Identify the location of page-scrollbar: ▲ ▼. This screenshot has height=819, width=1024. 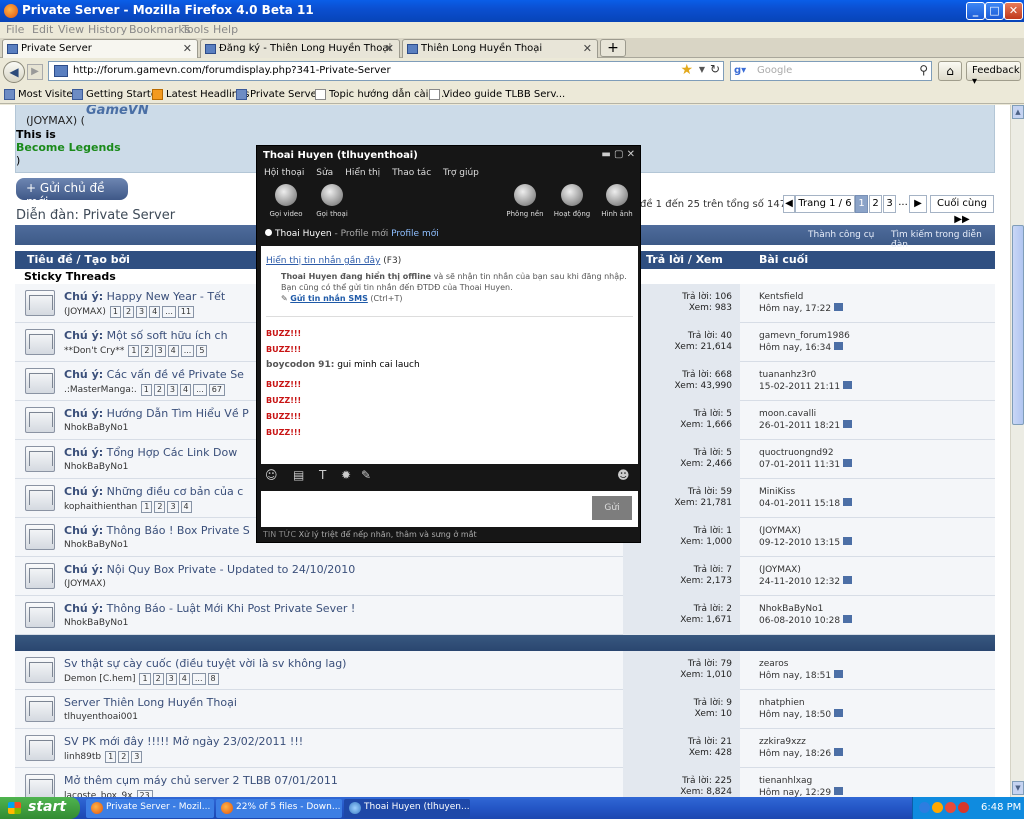
(1017, 451).